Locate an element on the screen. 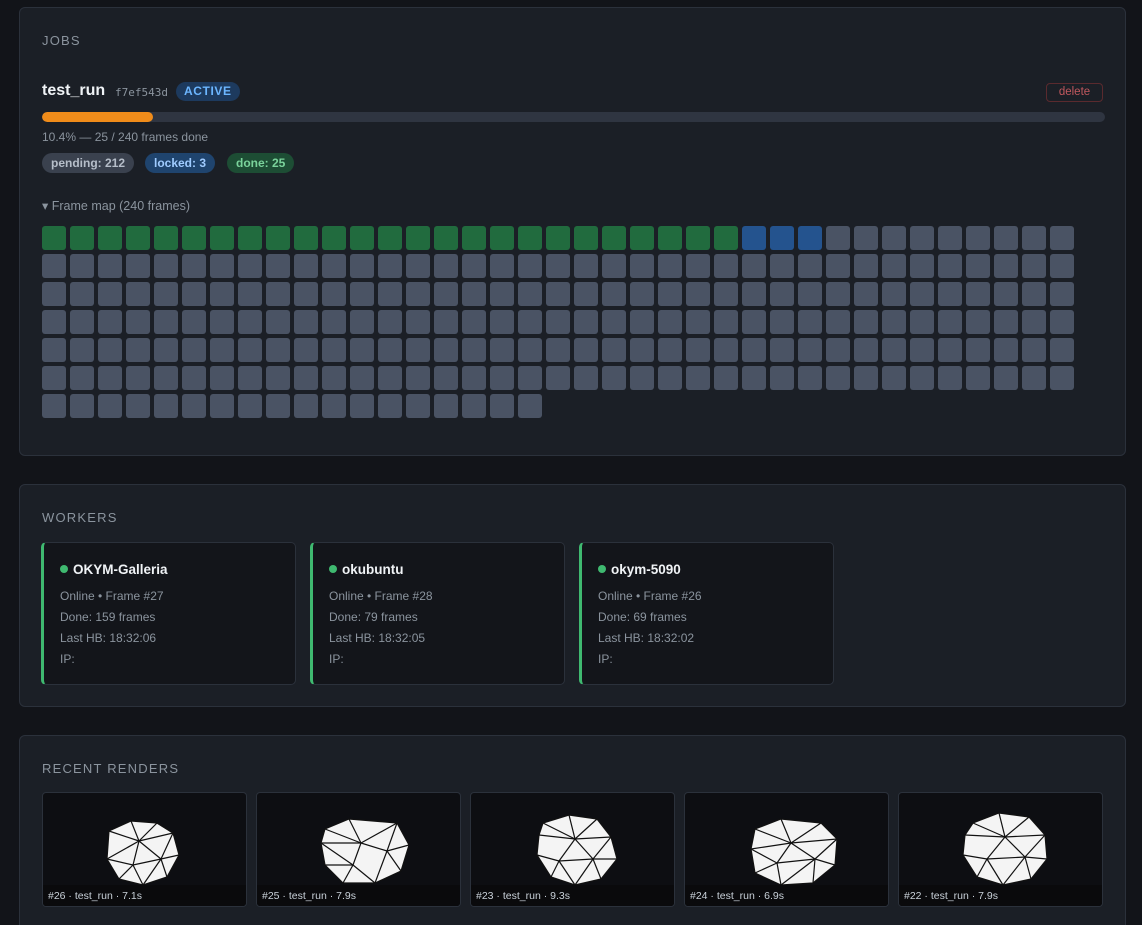 The height and width of the screenshot is (925, 1142). render-thumbnail-card: #22 · test_run · 7.9s is located at coordinates (1000, 849).